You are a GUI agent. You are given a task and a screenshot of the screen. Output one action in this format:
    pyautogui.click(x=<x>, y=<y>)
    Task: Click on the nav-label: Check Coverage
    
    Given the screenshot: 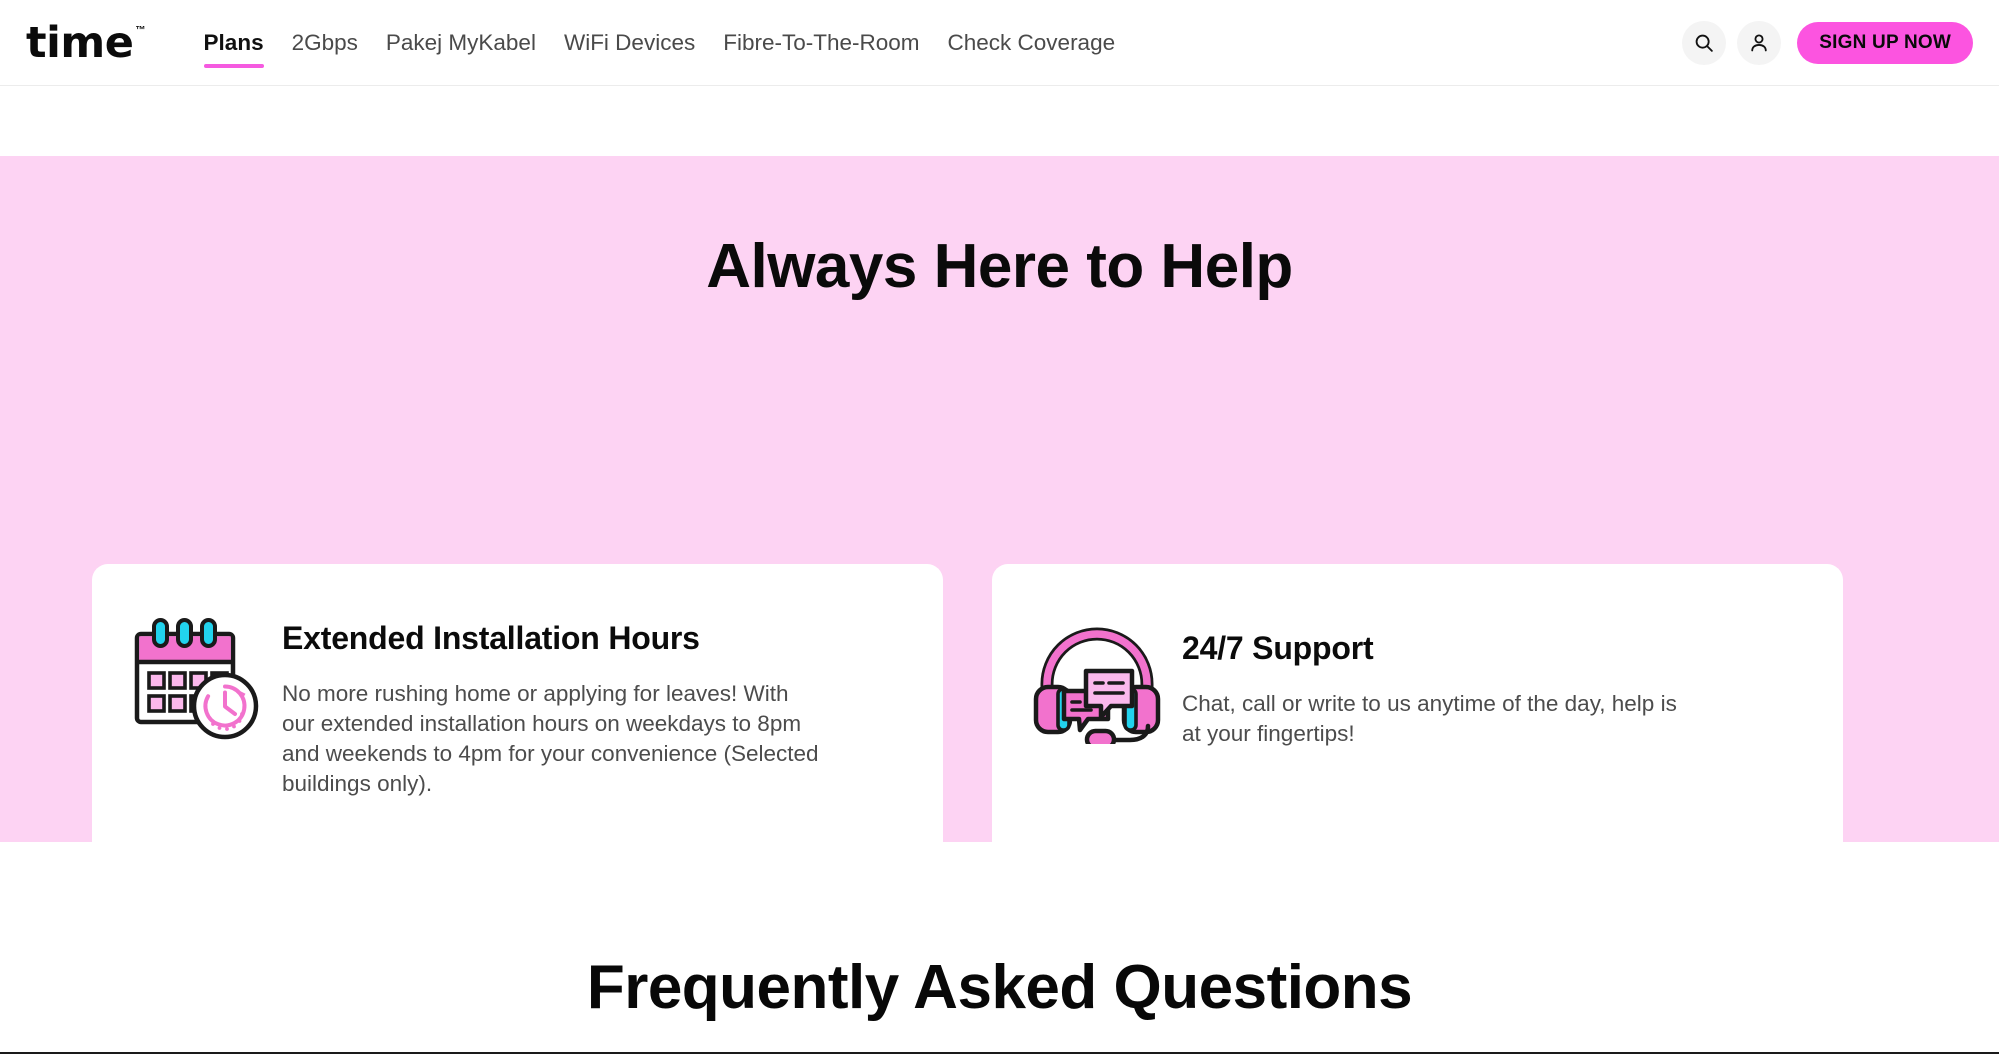 What is the action you would take?
    pyautogui.click(x=1031, y=42)
    